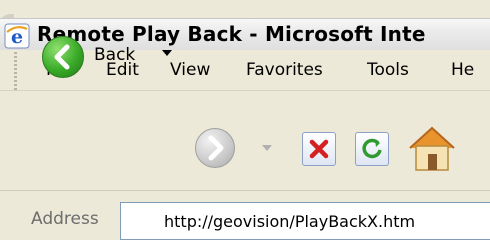  I want to click on address-label: Address, so click(65, 219).